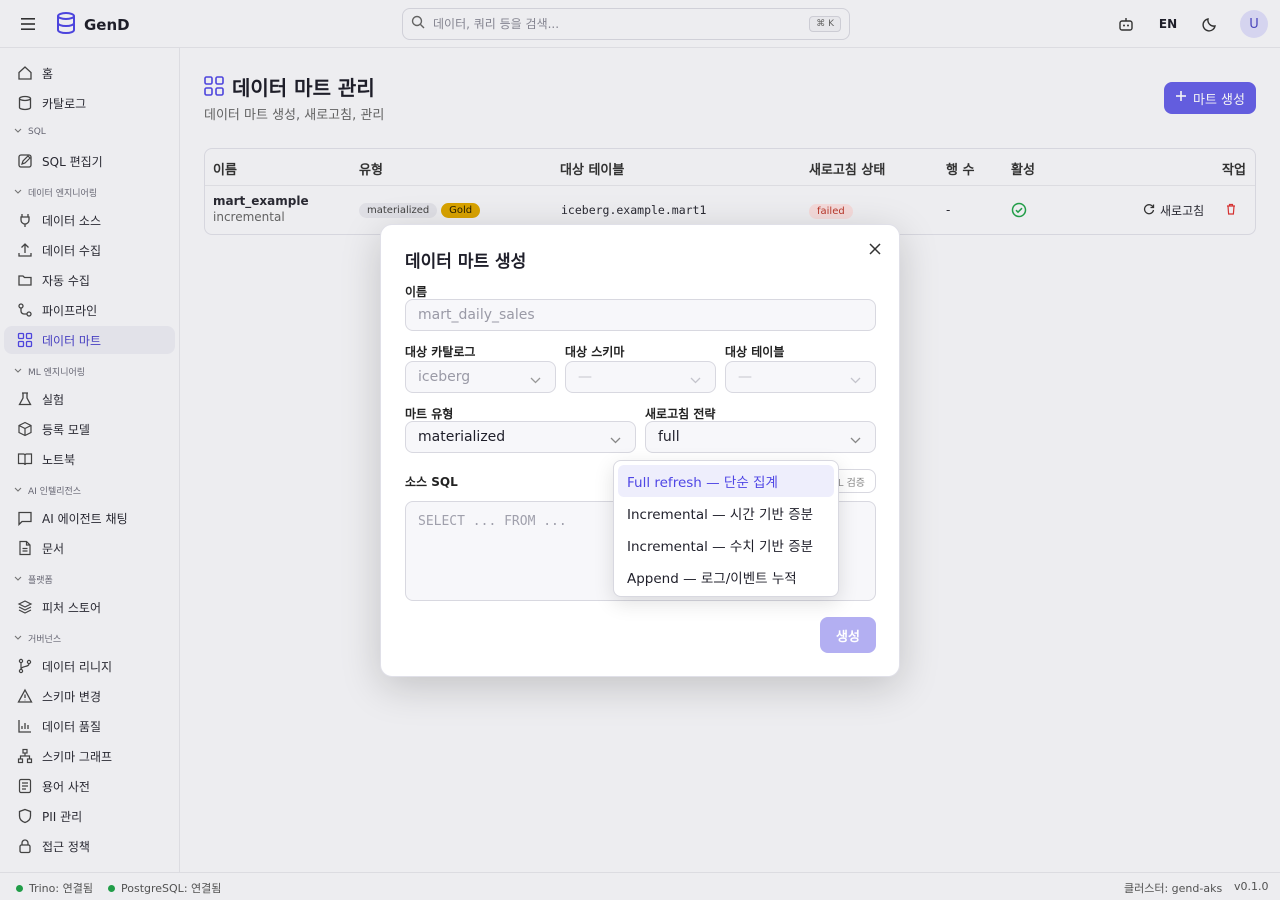  I want to click on mart-type-select: materialized, so click(520, 437).